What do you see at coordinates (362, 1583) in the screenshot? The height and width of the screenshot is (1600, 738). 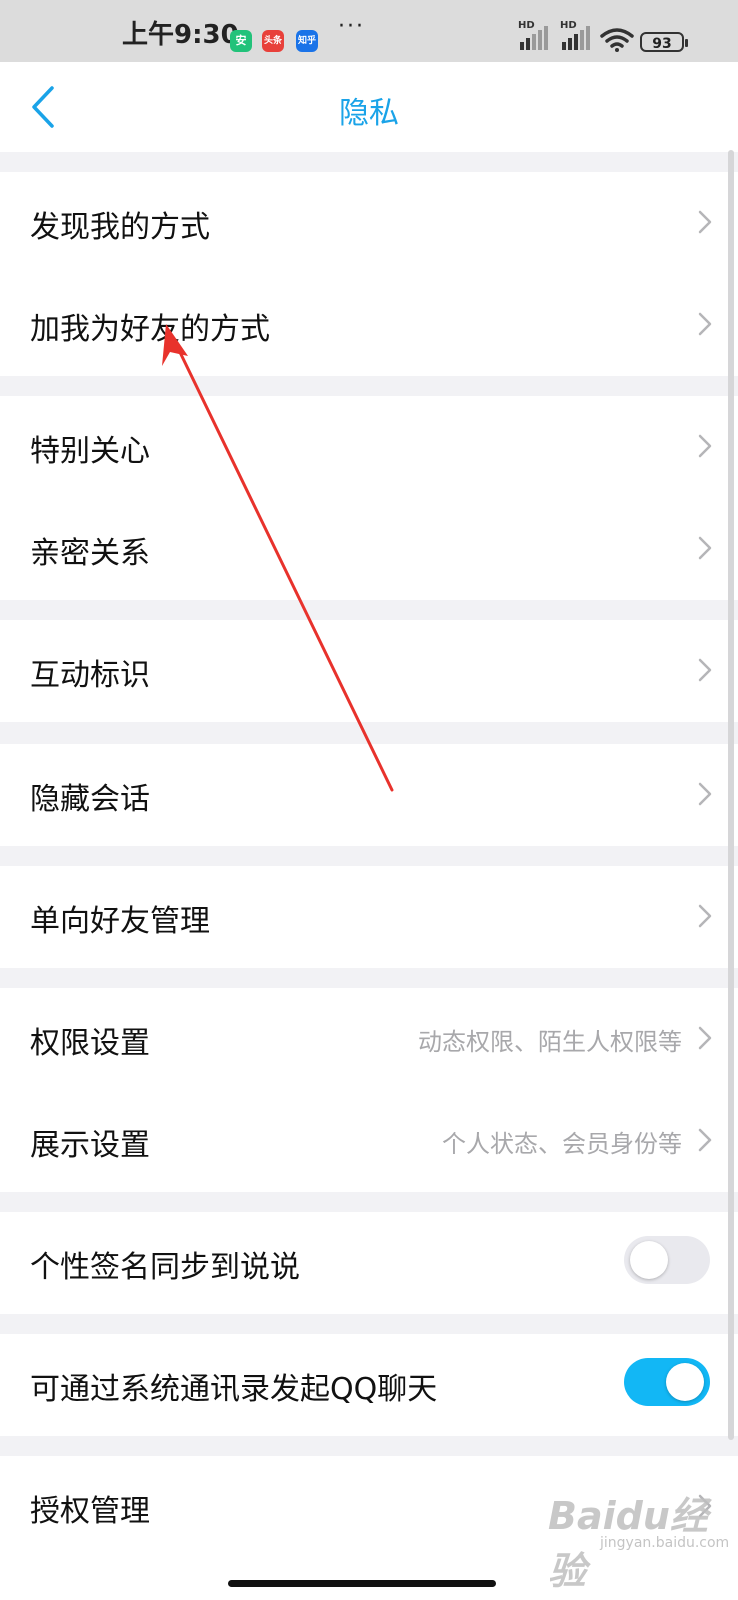 I see `home-indicator` at bounding box center [362, 1583].